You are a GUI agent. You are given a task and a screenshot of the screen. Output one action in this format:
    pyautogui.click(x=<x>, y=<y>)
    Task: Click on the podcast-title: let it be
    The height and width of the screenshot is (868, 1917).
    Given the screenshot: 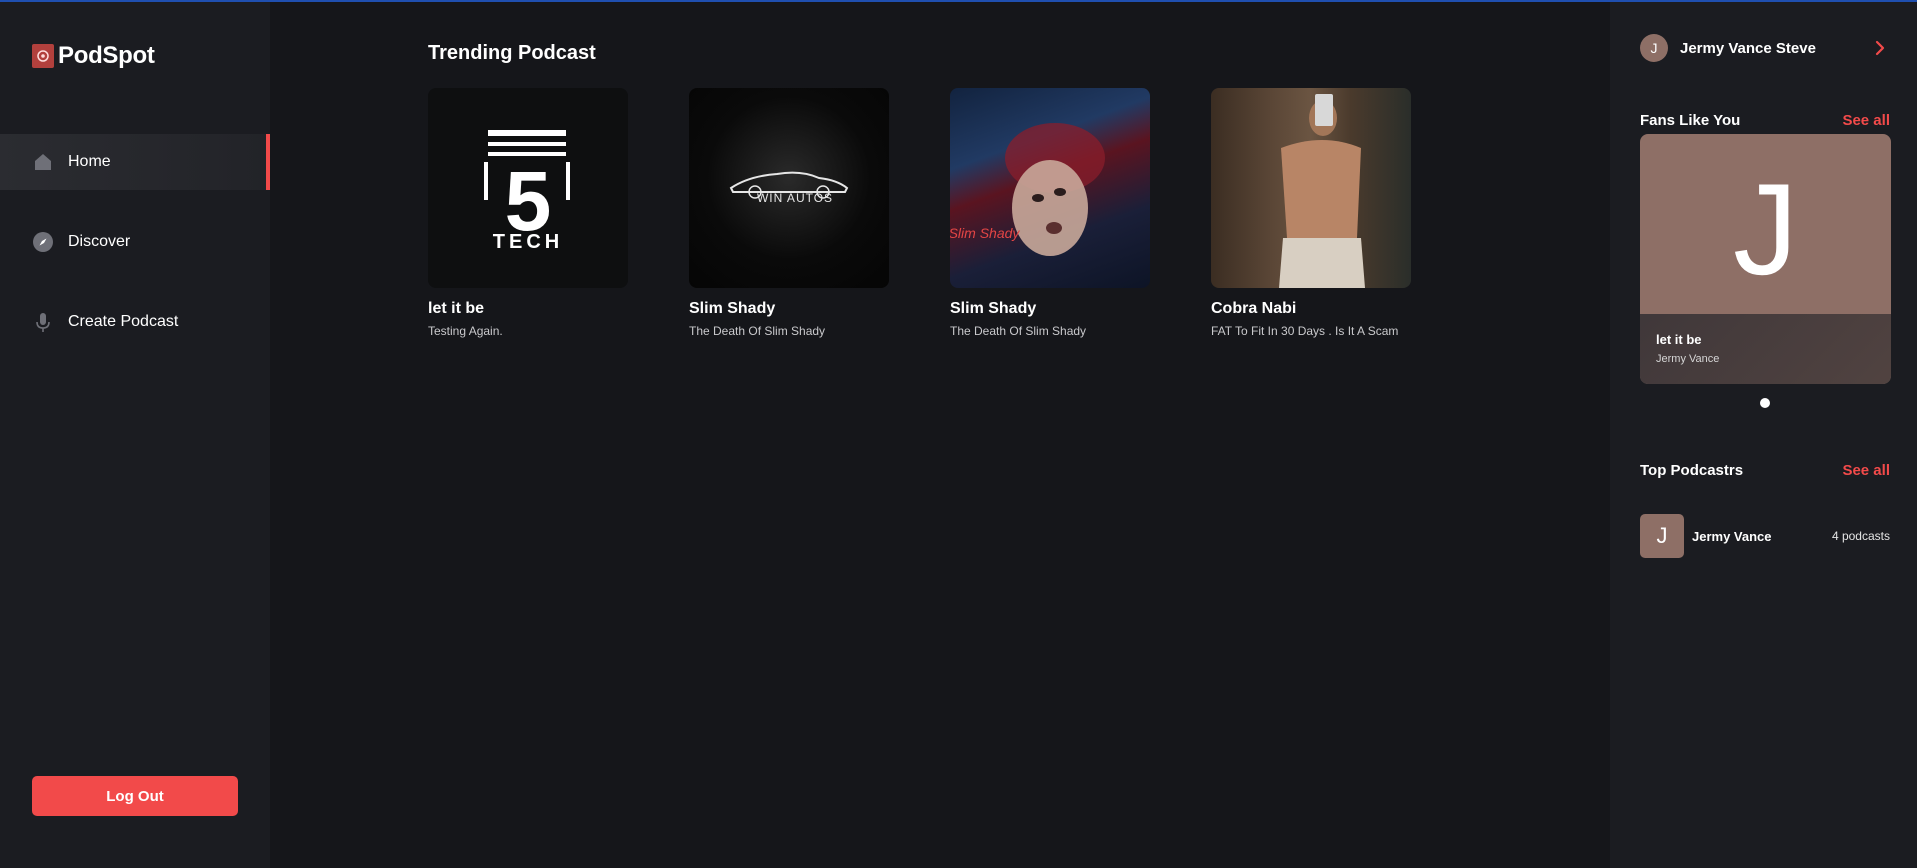 What is the action you would take?
    pyautogui.click(x=528, y=309)
    